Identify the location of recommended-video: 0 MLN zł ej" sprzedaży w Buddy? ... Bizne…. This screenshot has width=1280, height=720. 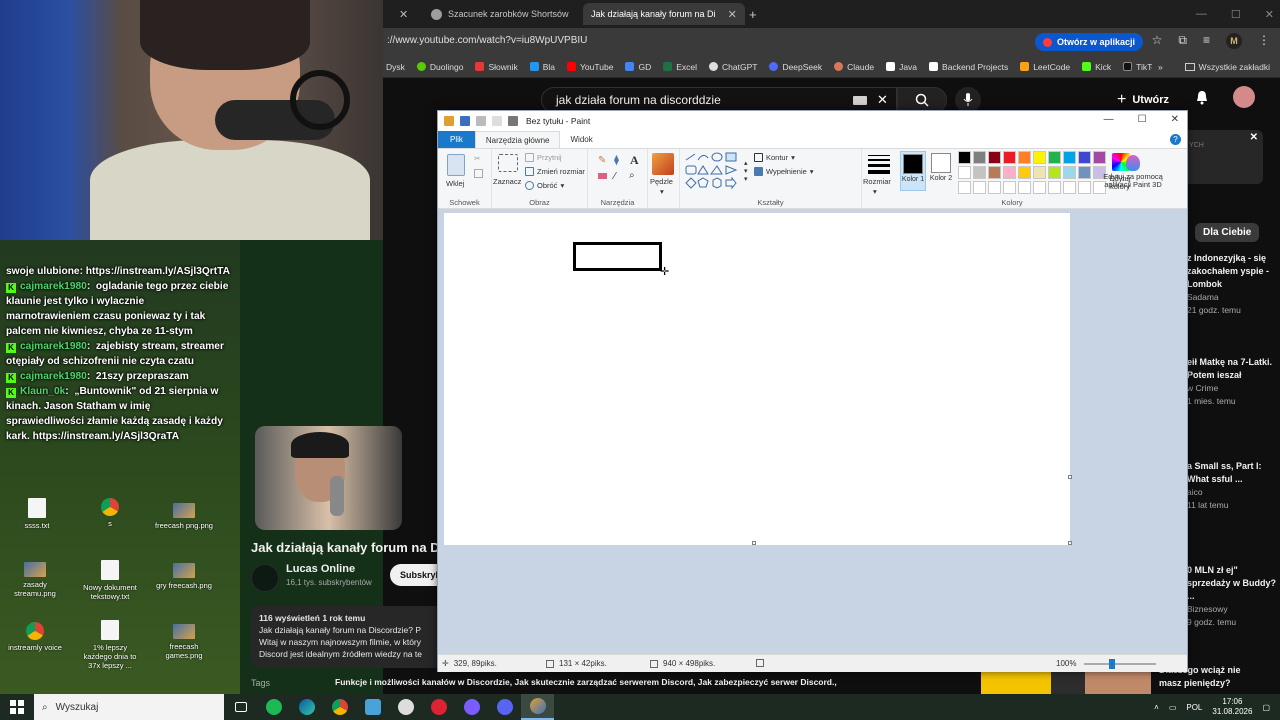
(1232, 596).